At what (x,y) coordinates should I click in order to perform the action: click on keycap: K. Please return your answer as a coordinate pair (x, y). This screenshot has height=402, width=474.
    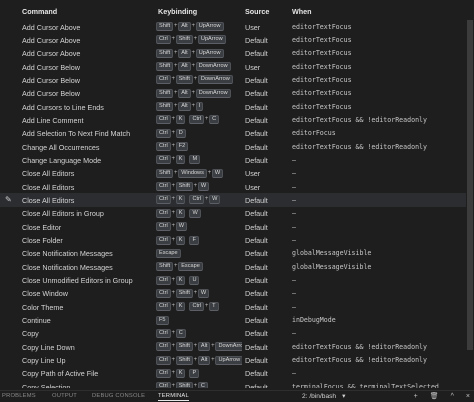
    Looking at the image, I should click on (180, 307).